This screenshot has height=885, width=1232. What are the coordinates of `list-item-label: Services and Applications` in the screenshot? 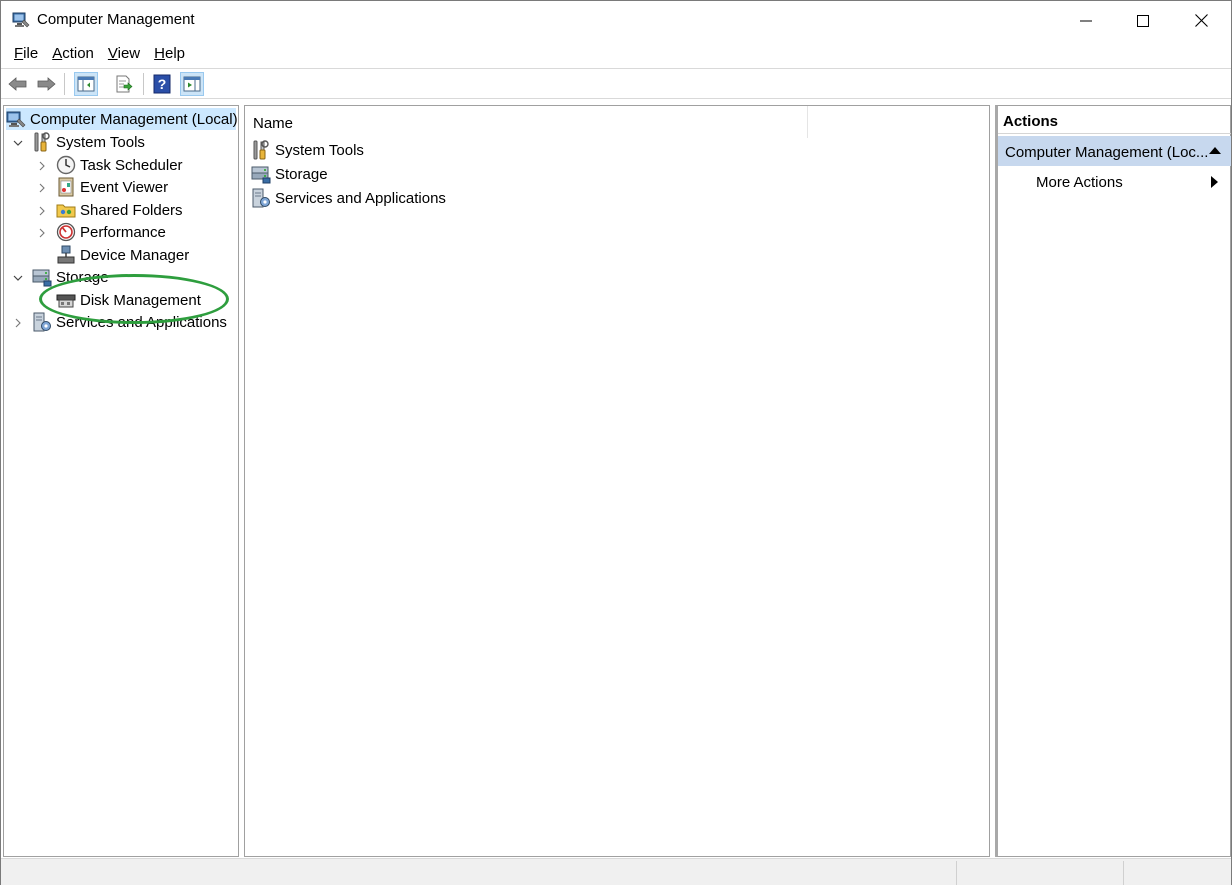 It's located at (360, 198).